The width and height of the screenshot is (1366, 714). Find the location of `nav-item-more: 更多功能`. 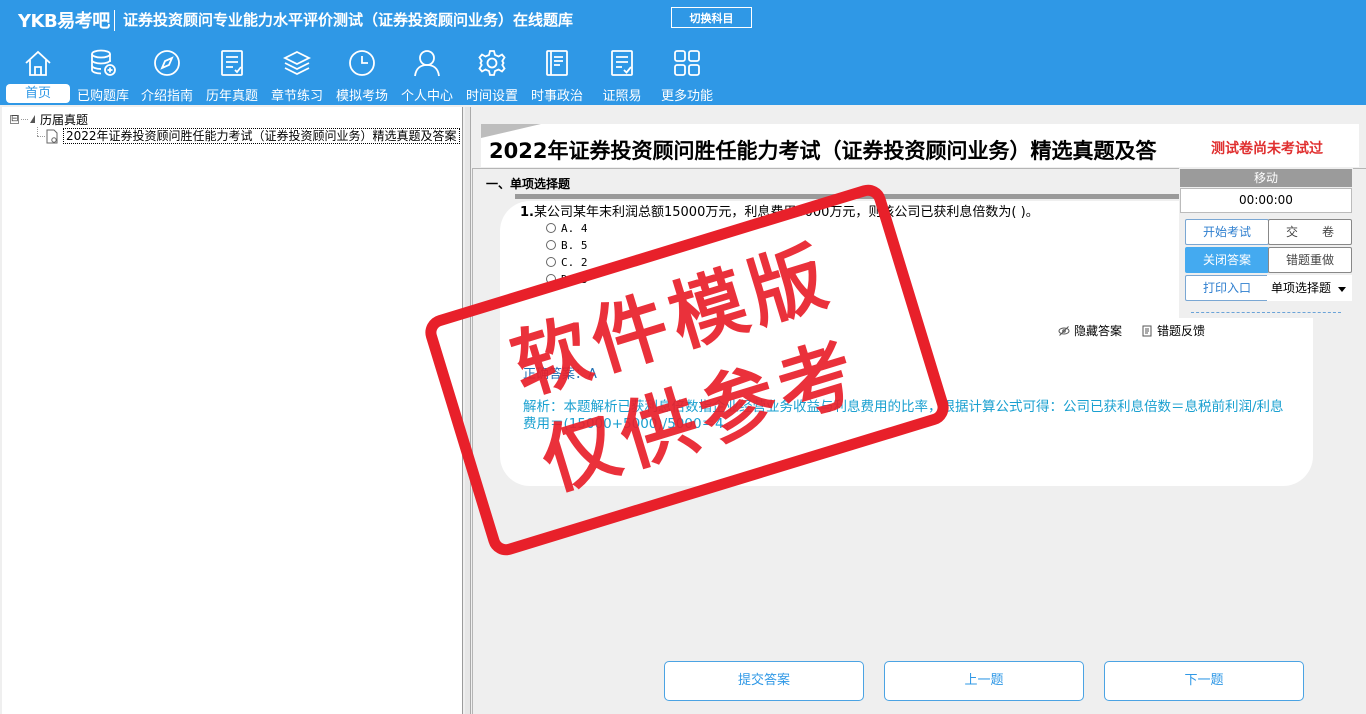

nav-item-more: 更多功能 is located at coordinates (687, 76).